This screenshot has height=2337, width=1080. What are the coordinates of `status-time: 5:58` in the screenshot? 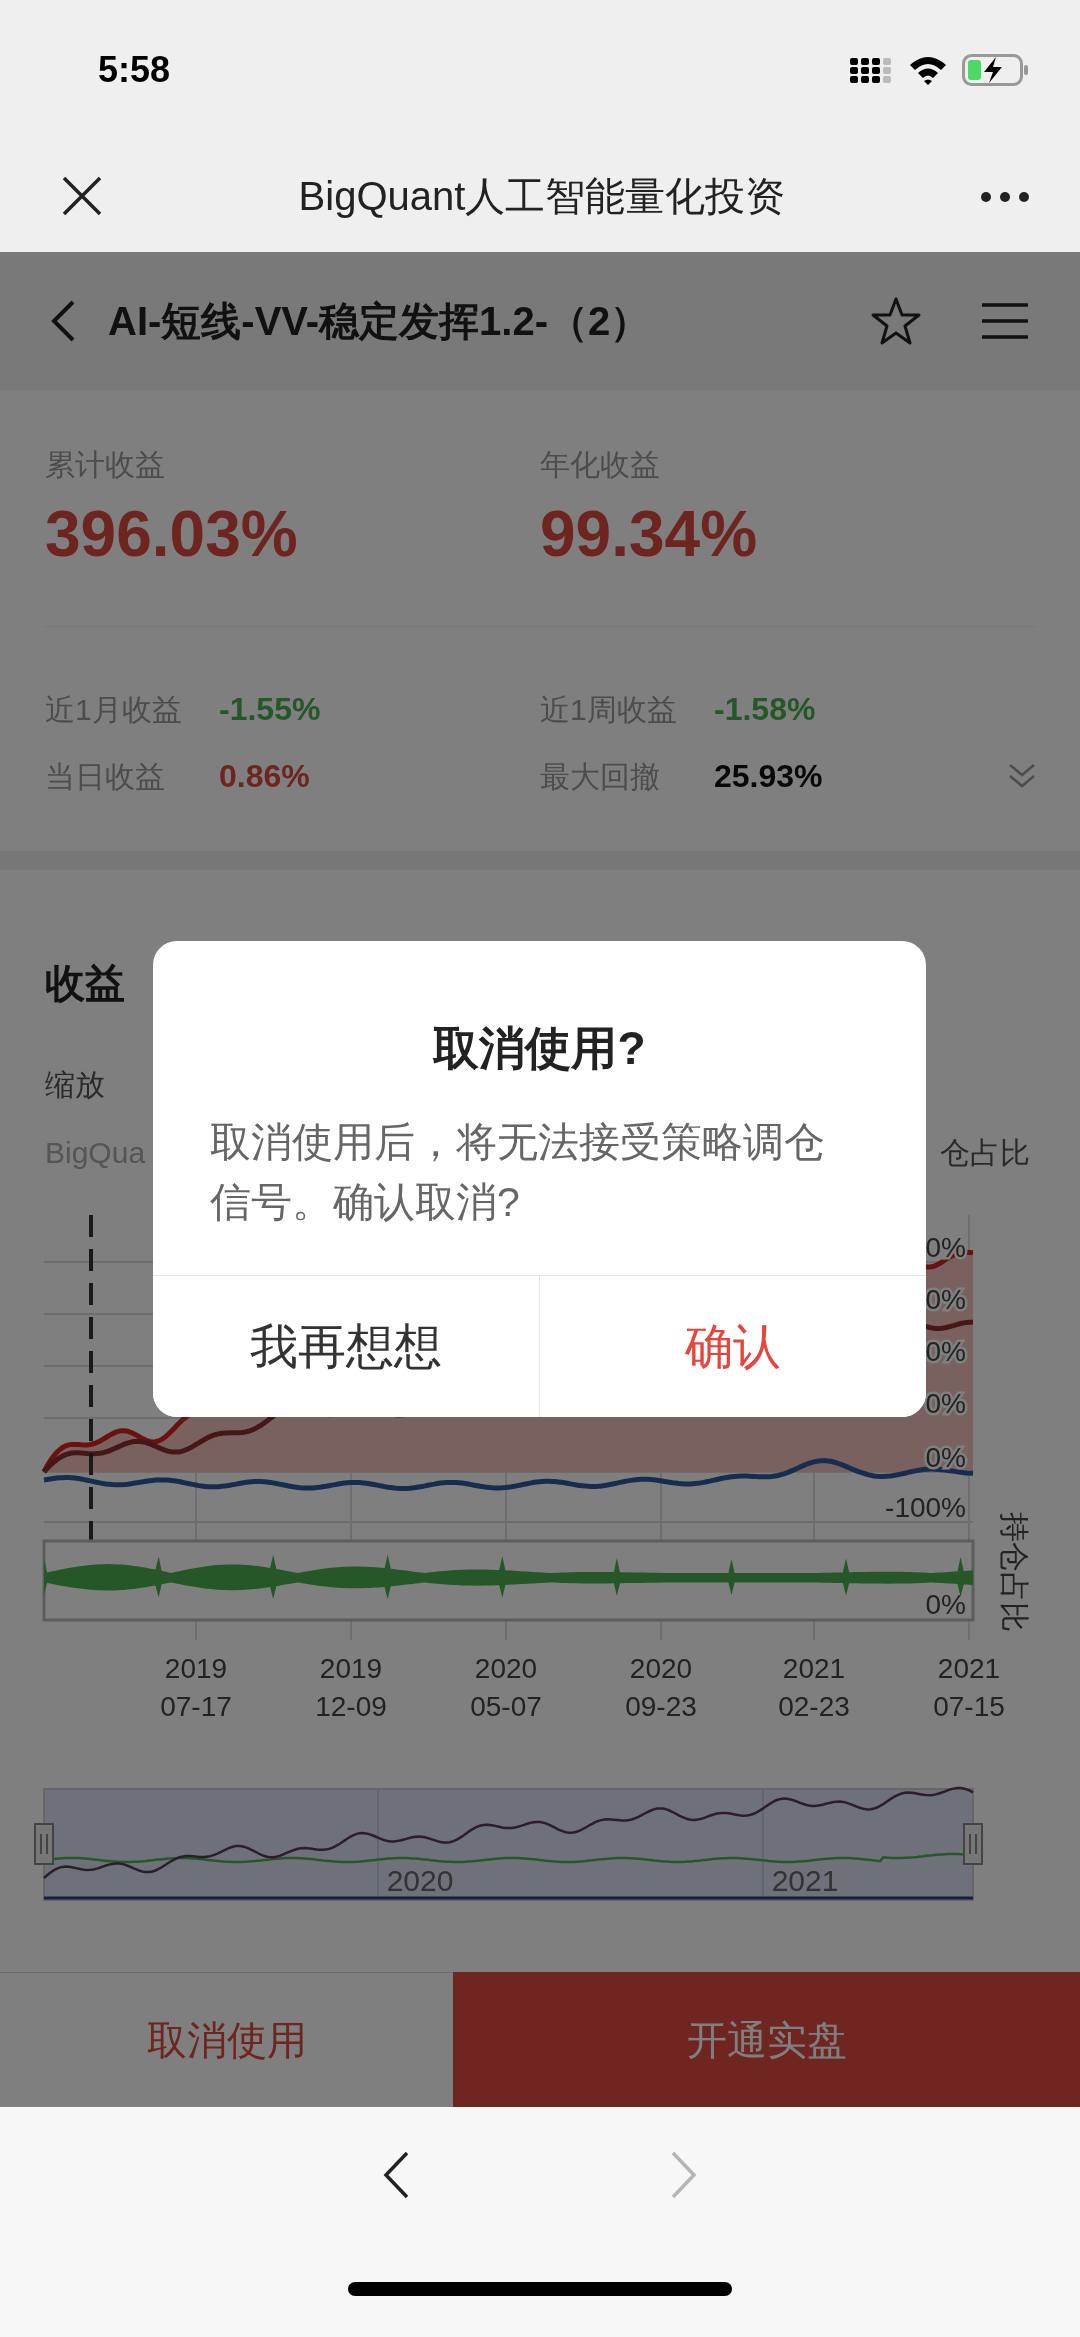 It's located at (134, 70).